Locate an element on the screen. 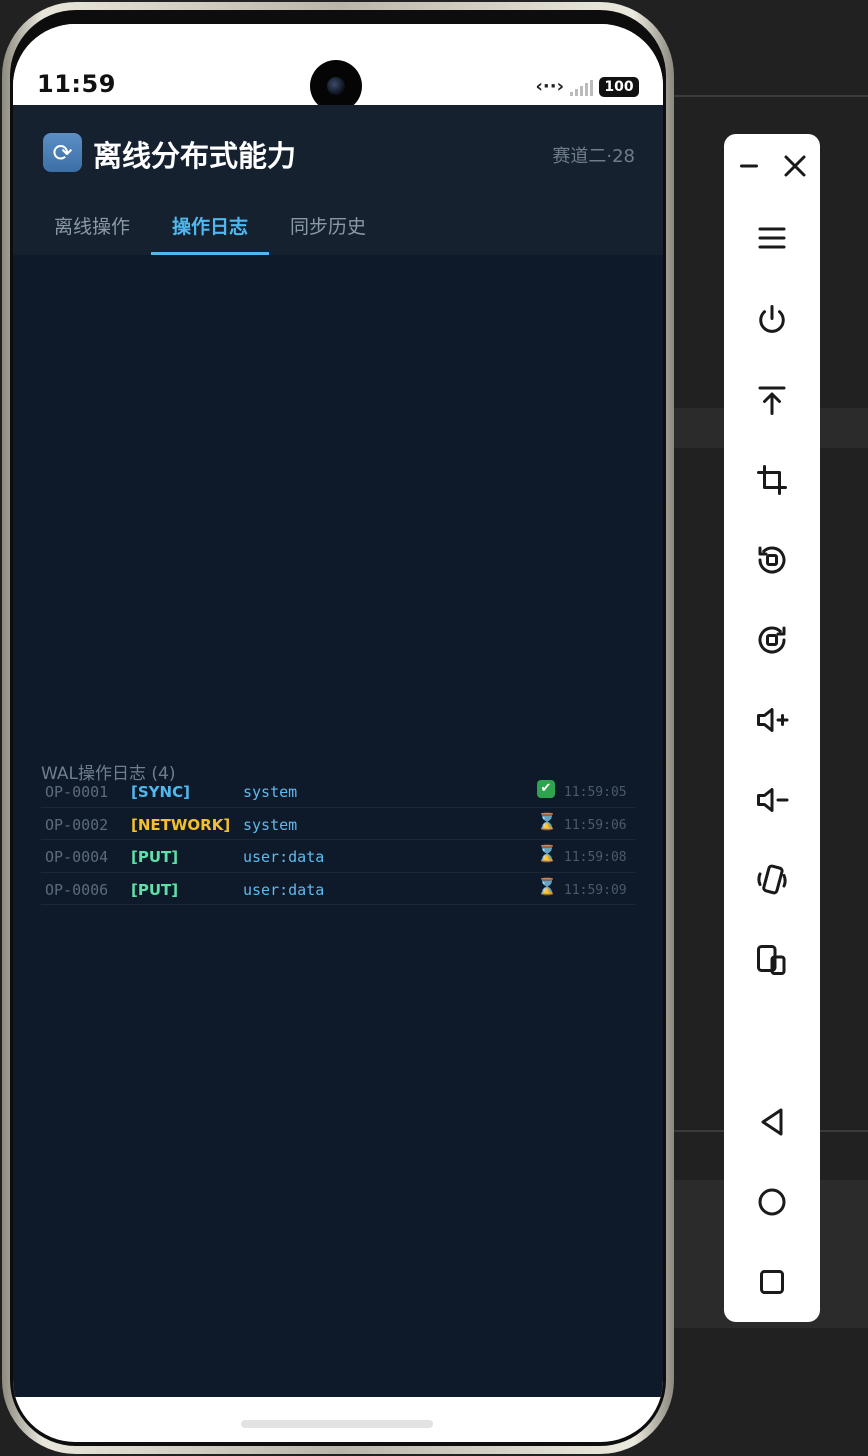 The image size is (868, 1456). volume-down-icon is located at coordinates (772, 800).